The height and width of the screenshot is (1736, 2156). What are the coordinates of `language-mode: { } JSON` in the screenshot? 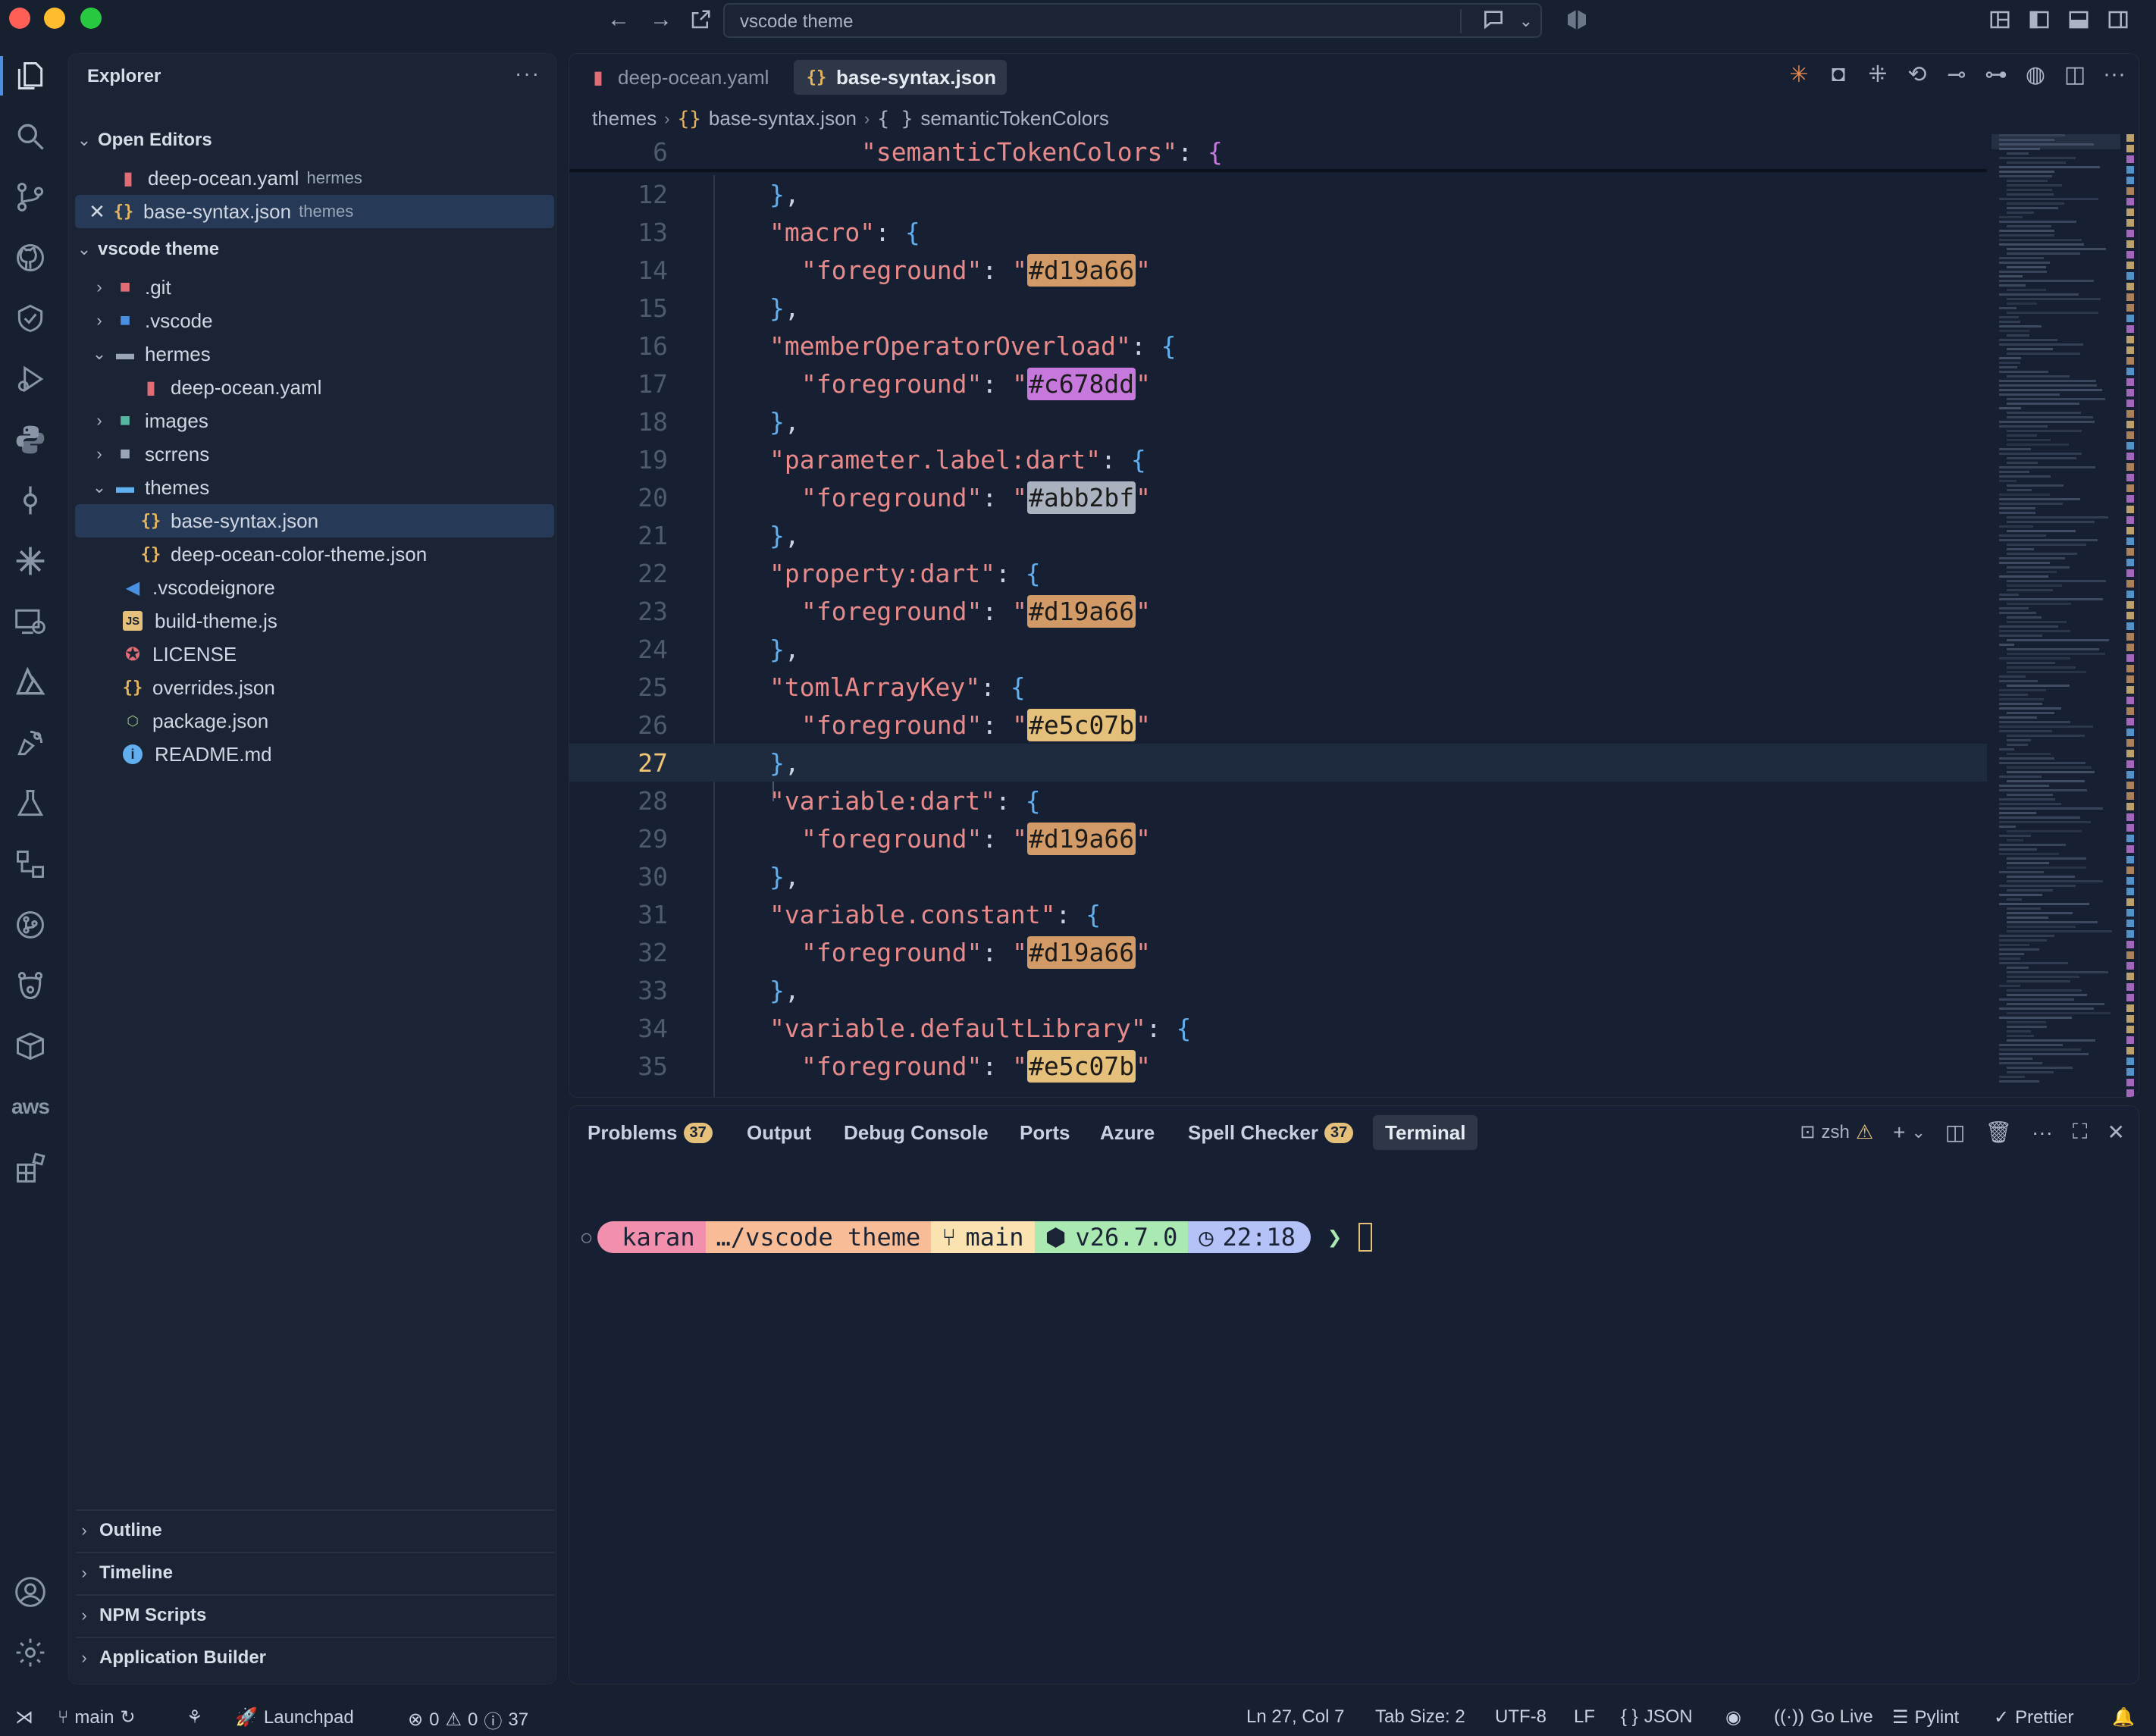 It's located at (1657, 1717).